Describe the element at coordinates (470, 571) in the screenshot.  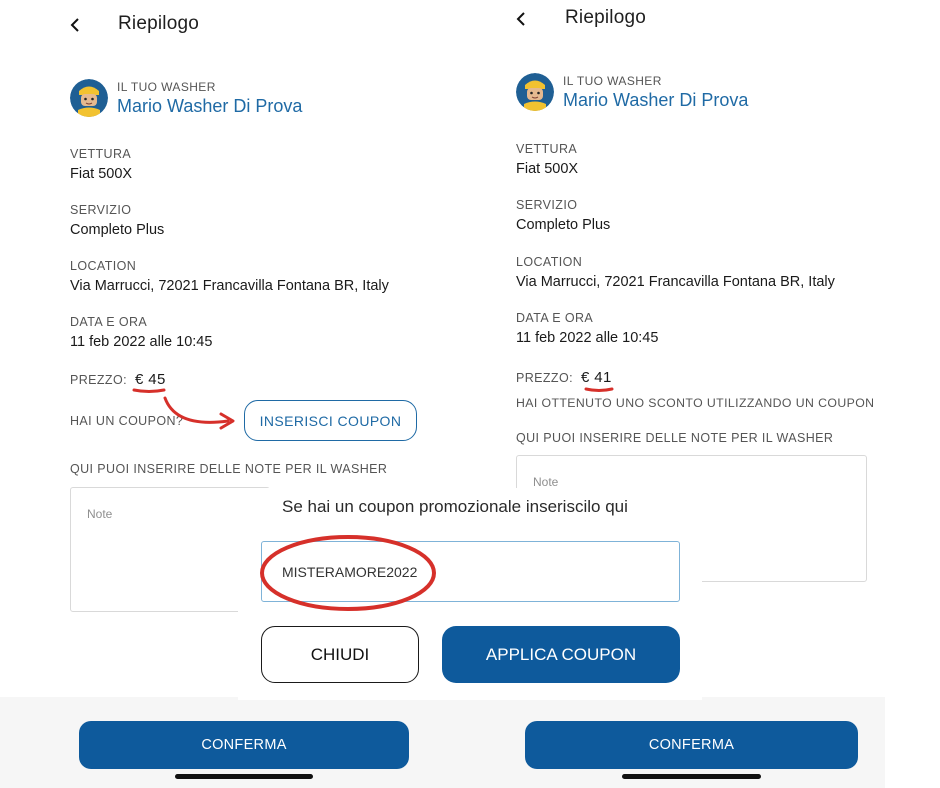
I see `coupon-input: MISTERAMORE2022` at that location.